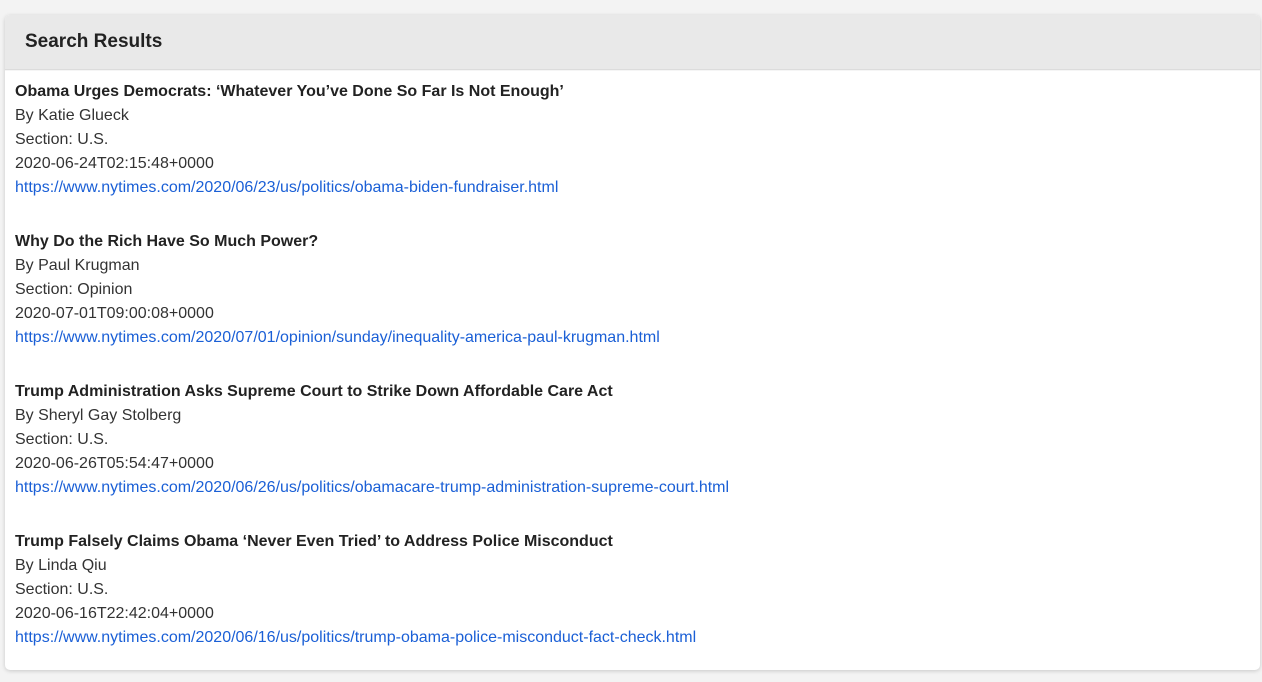 The height and width of the screenshot is (682, 1262). What do you see at coordinates (74, 289) in the screenshot?
I see `result-section: Section: Opinion` at bounding box center [74, 289].